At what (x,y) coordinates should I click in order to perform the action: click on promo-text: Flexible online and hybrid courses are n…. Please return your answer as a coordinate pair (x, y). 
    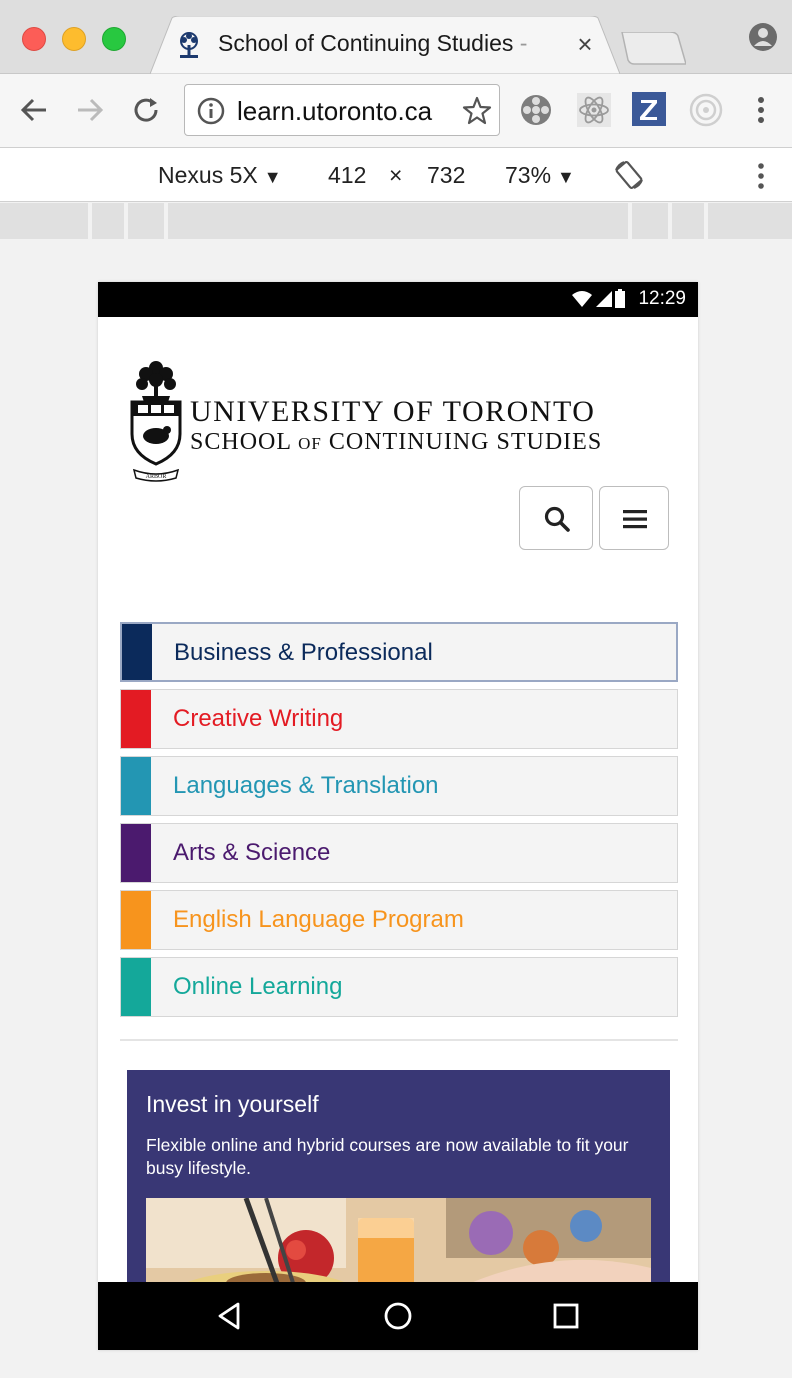
    Looking at the image, I should click on (387, 1156).